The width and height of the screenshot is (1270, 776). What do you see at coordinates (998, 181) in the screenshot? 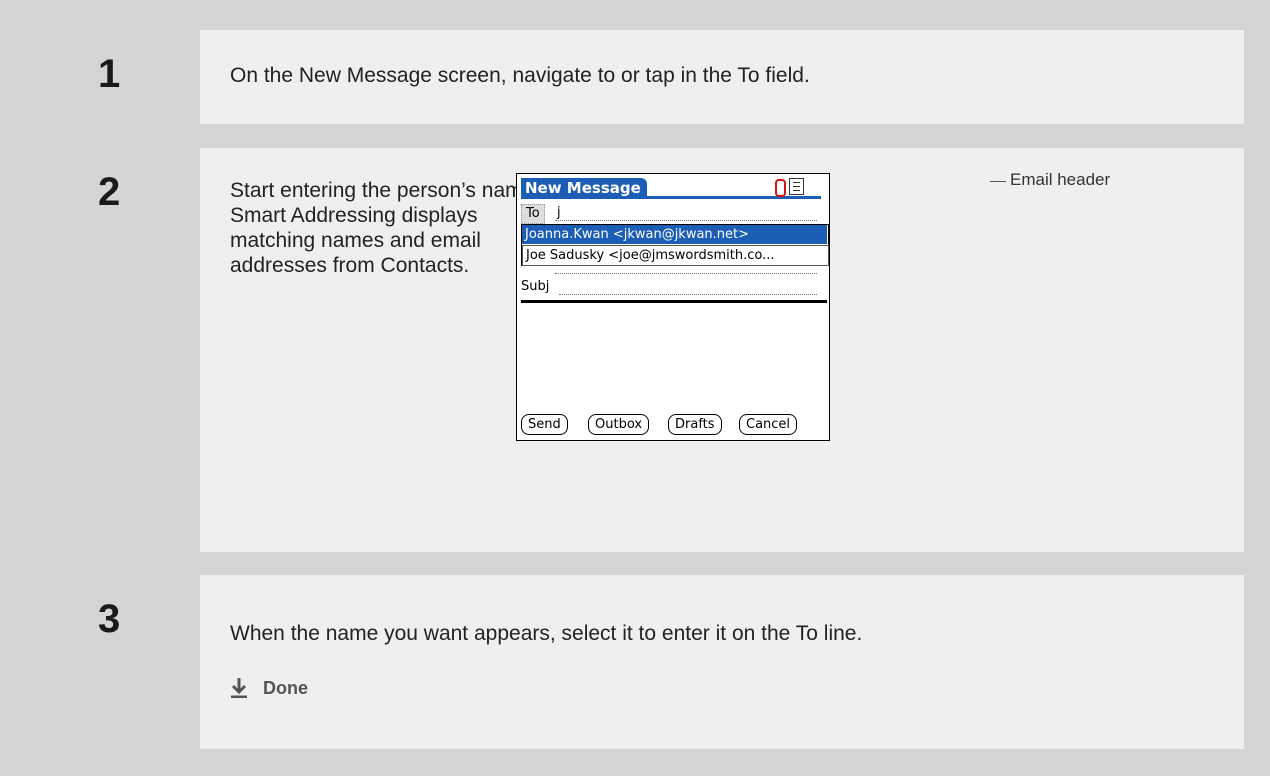
I see `callout-leader` at bounding box center [998, 181].